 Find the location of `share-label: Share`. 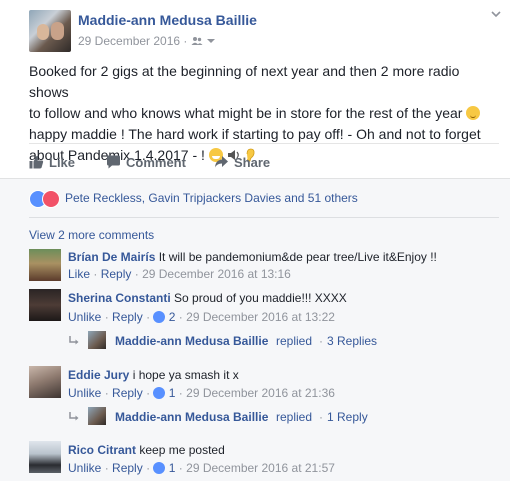

share-label: Share is located at coordinates (252, 162).